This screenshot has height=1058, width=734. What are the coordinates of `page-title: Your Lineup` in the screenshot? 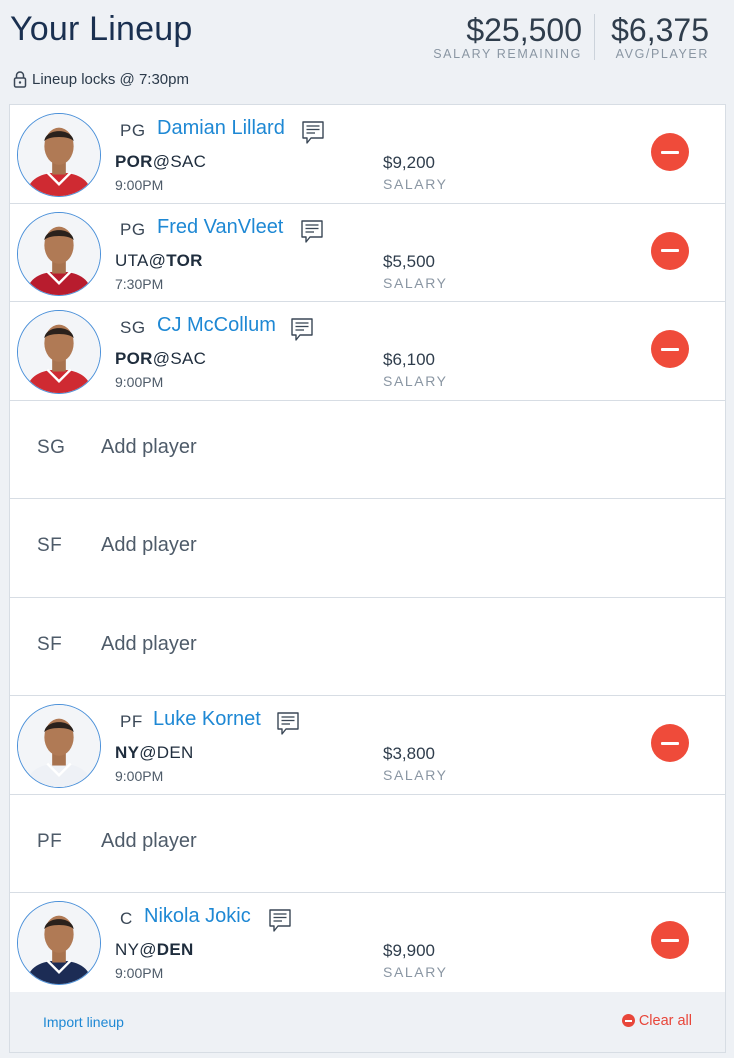 It's located at (101, 29).